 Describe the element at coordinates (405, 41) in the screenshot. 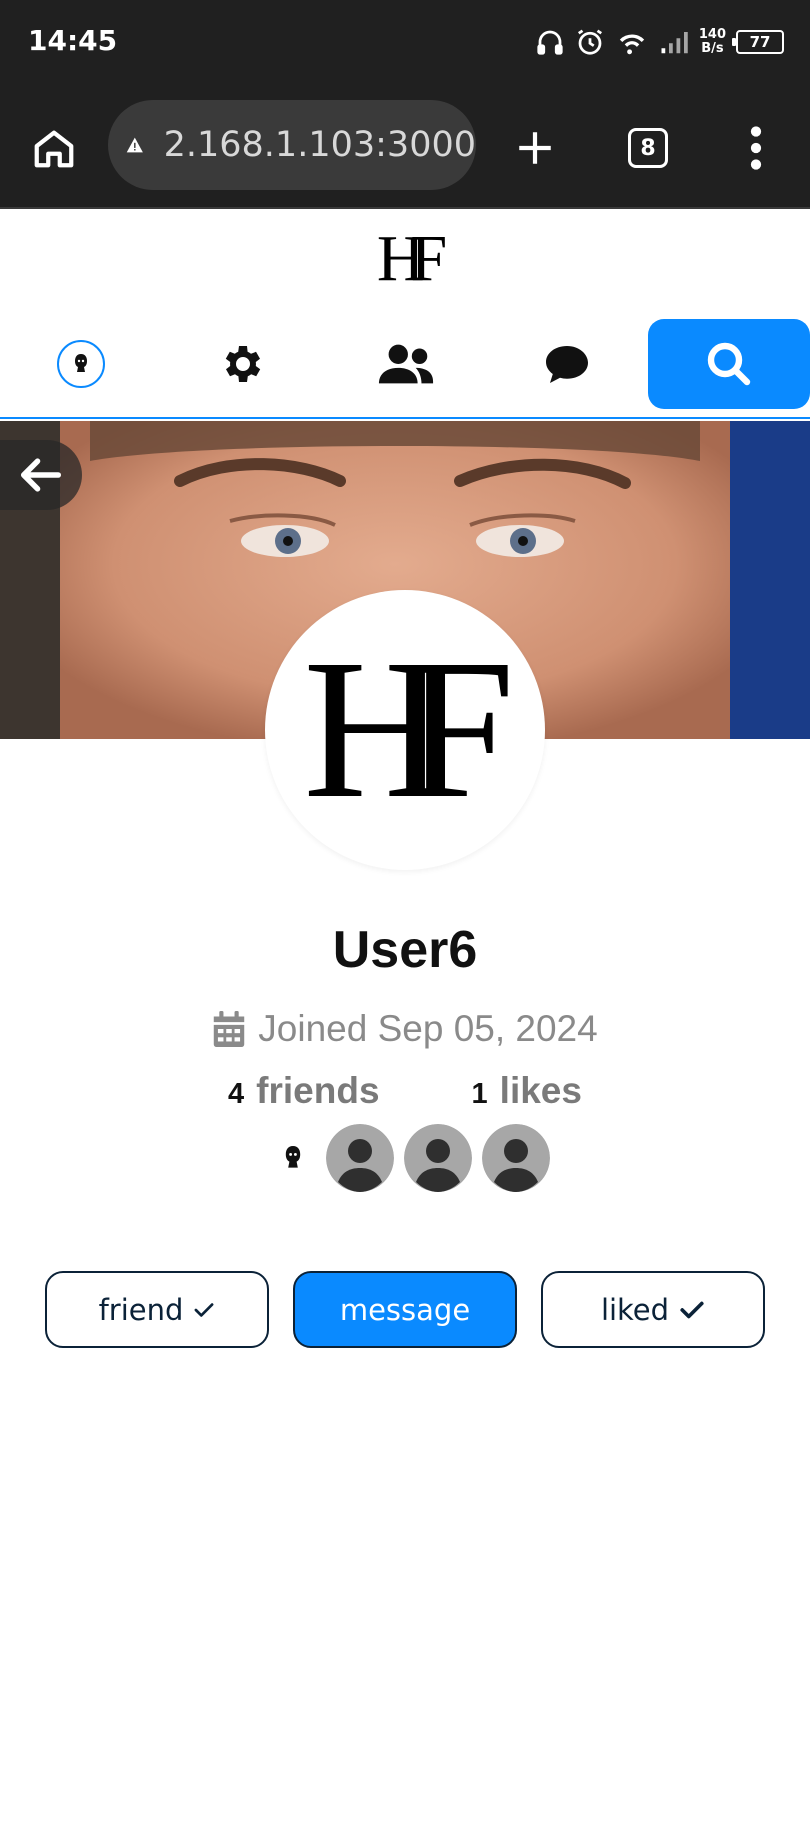

I see `status-bar: 14:45 140 B/s 77` at that location.